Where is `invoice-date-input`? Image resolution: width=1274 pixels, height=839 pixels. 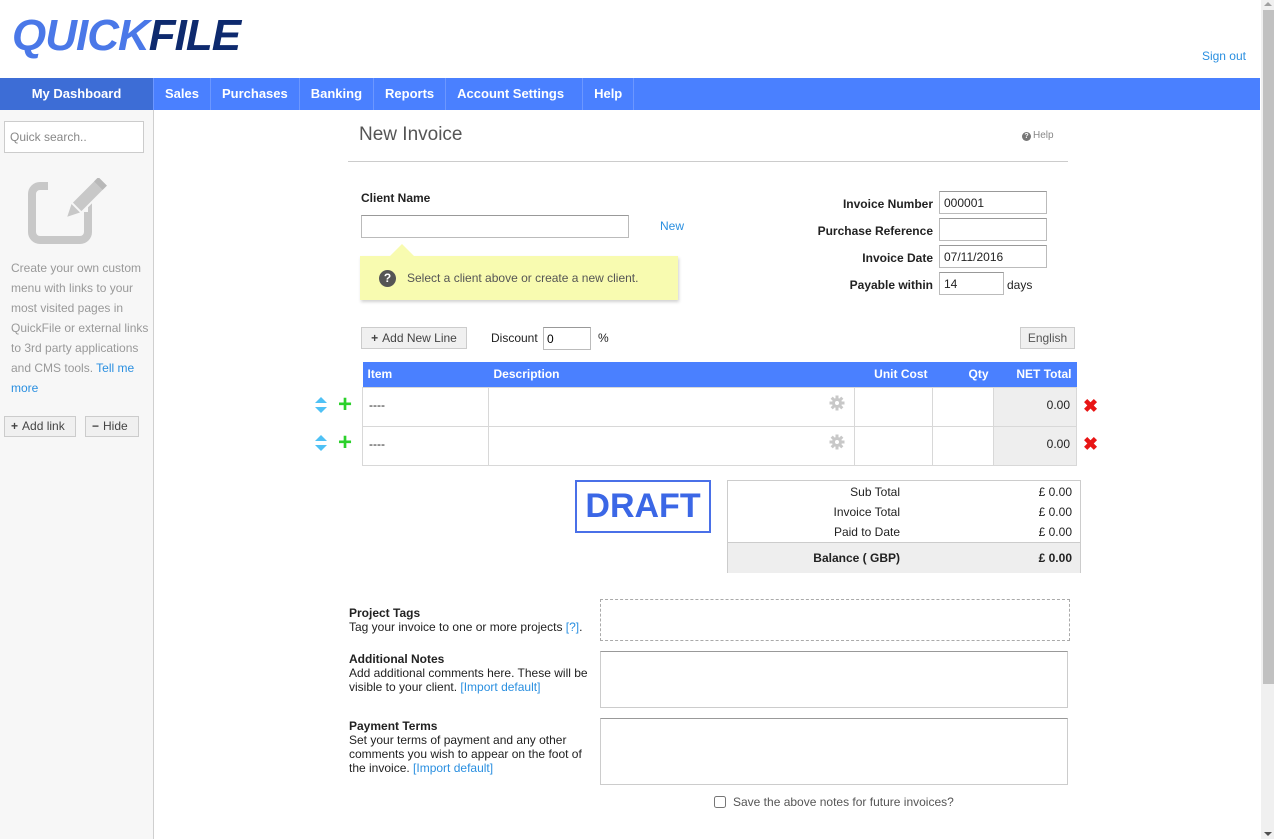
invoice-date-input is located at coordinates (993, 256).